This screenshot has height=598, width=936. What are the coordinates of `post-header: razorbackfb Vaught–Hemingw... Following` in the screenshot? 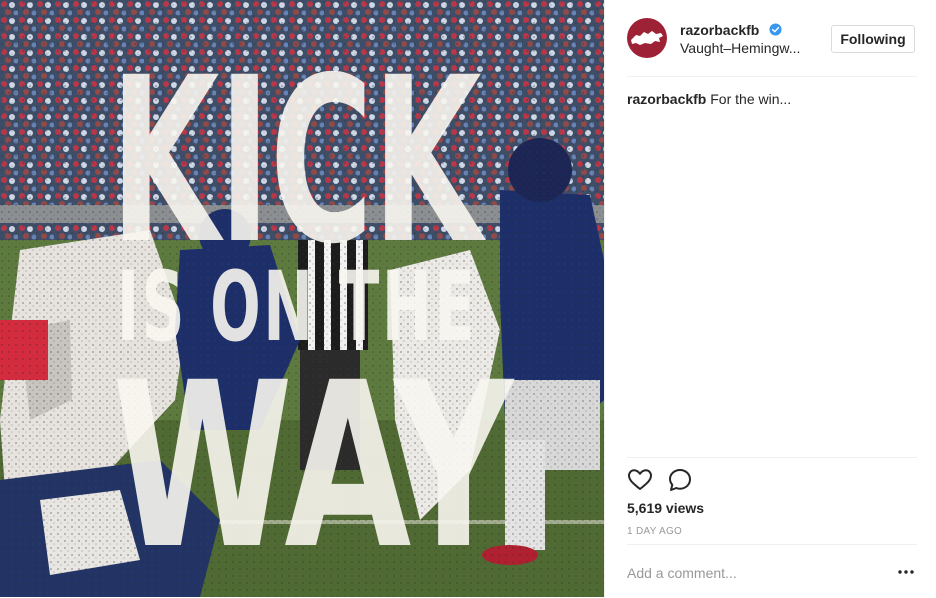 It's located at (772, 47).